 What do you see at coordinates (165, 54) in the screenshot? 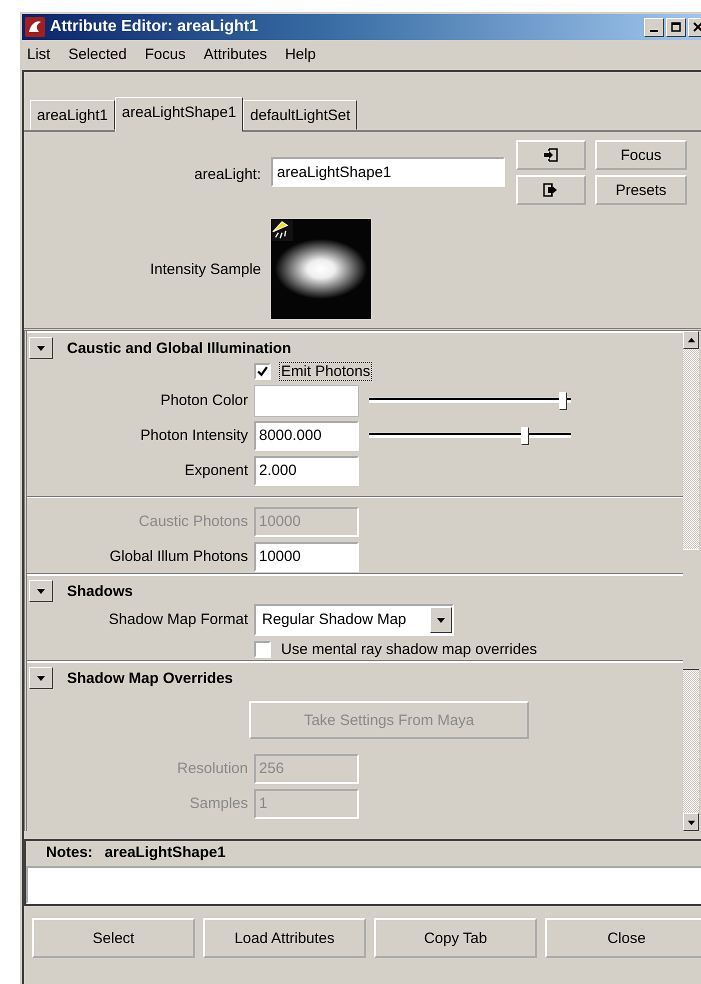
I see `menu-item: Focus` at bounding box center [165, 54].